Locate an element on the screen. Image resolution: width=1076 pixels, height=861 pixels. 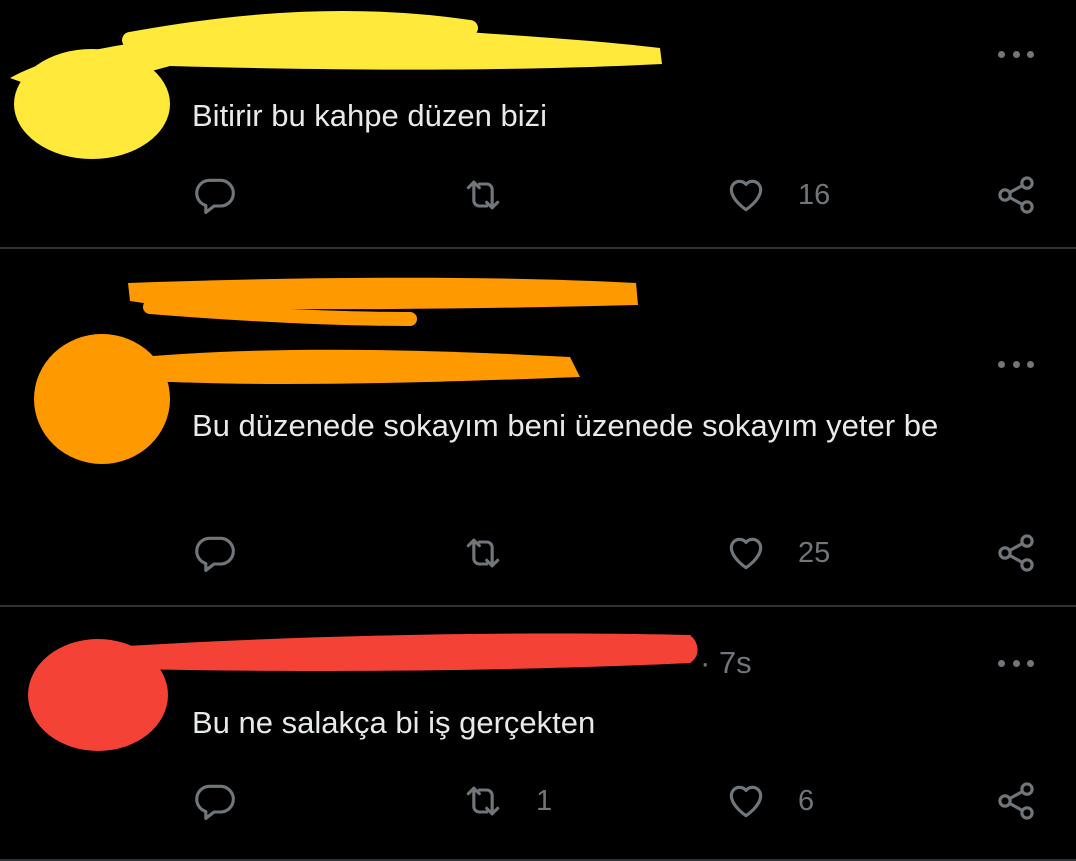
tweet-3-timestamp: · 7s is located at coordinates (726, 663).